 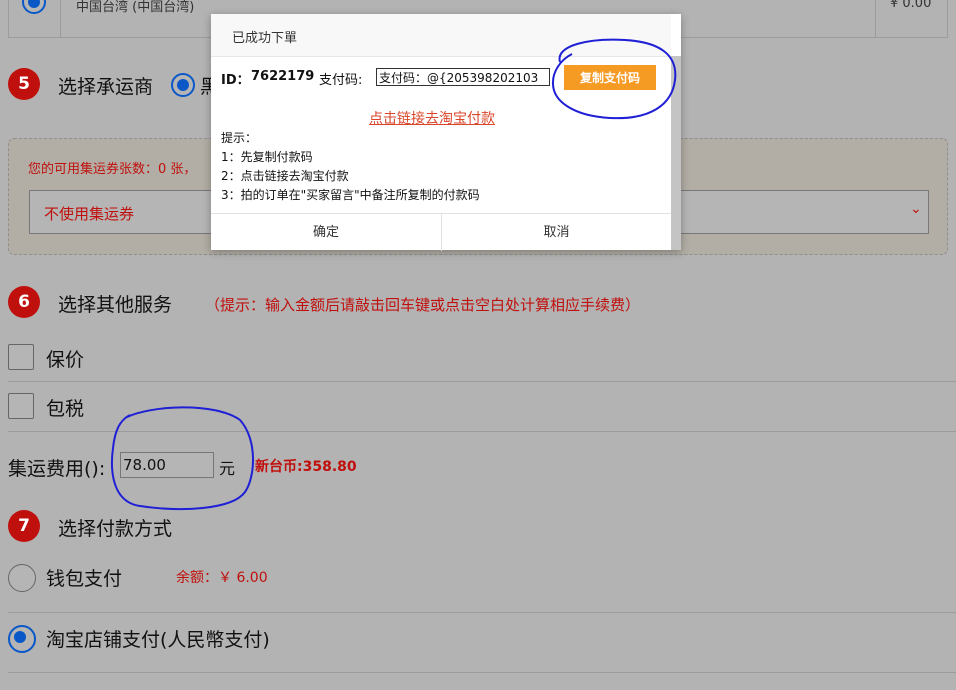 I want to click on annotation-circle-copy-button, so click(x=614, y=79).